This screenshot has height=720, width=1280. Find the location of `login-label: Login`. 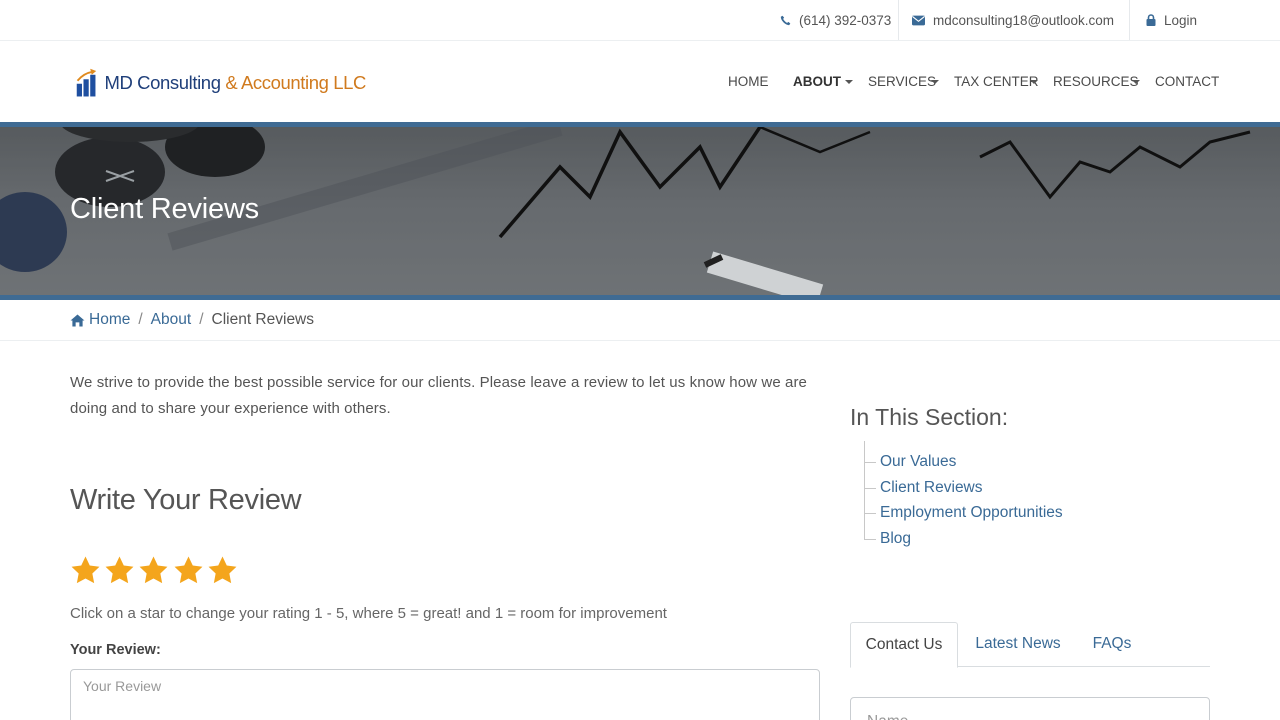

login-label: Login is located at coordinates (1181, 20).